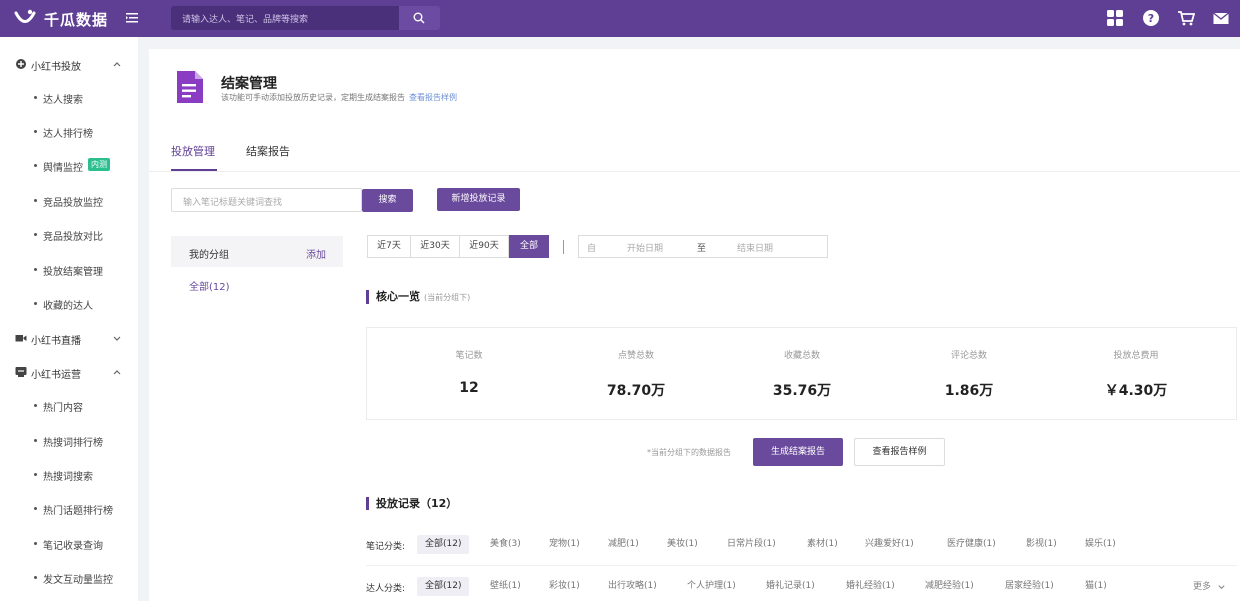 This screenshot has height=601, width=1240. I want to click on kol-category-chip: 婚礼经验(1), so click(870, 586).